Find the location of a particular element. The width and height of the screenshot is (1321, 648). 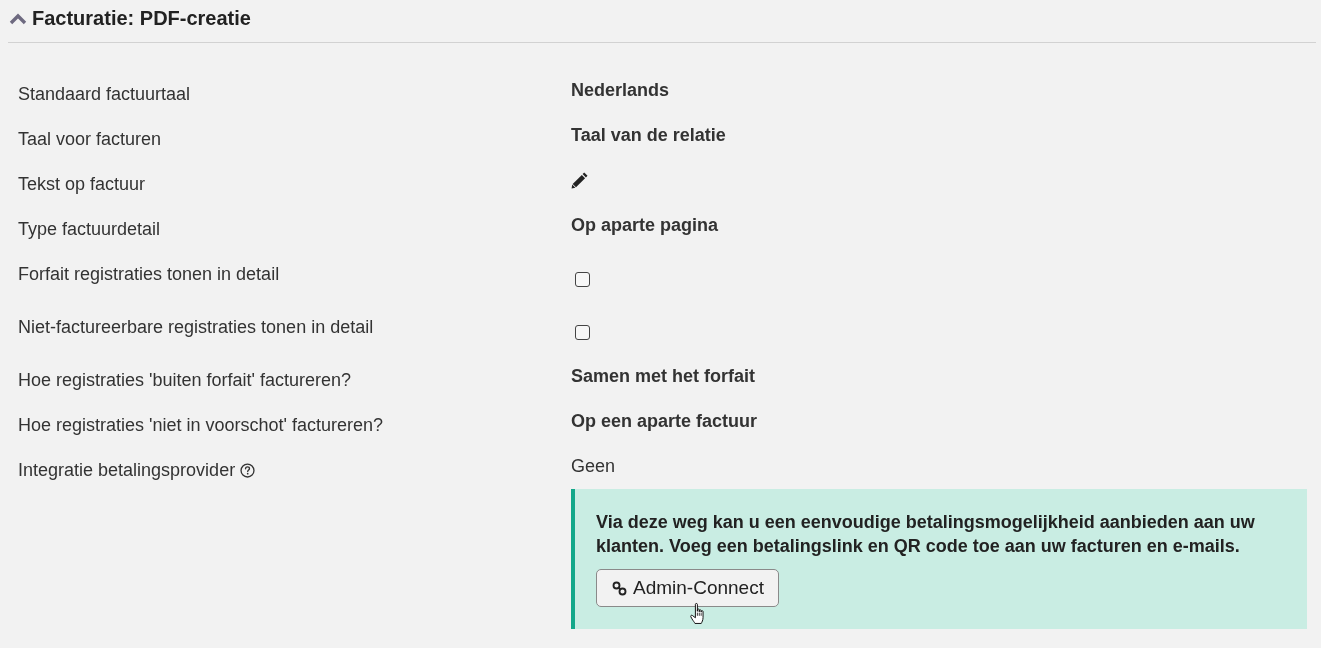

setting-label: Integratie betalingsprovider is located at coordinates (127, 470).